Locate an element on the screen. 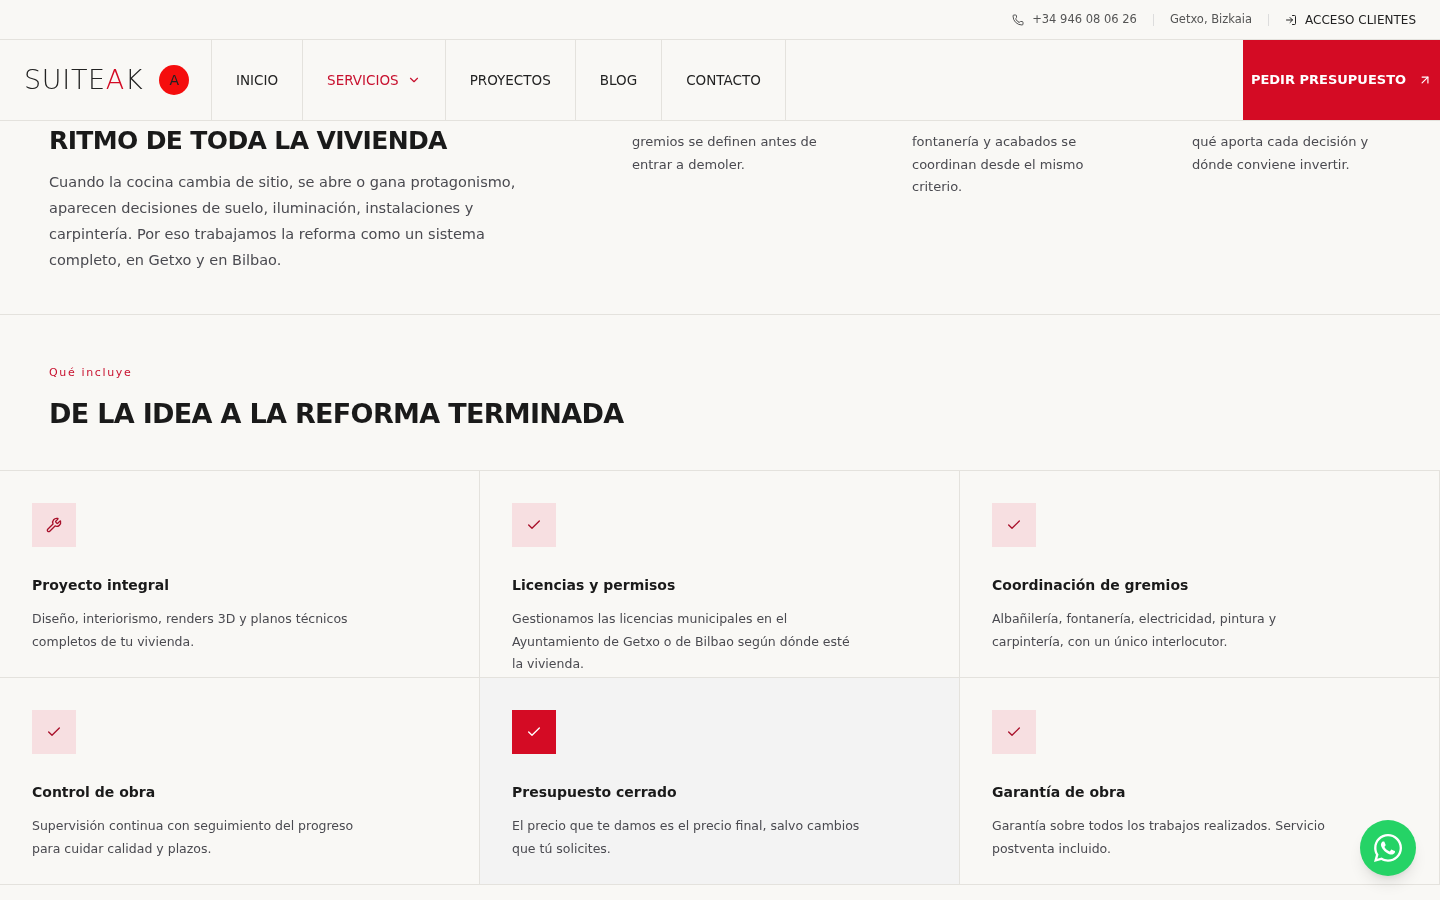  nav-link: PROYECTOS is located at coordinates (510, 80).